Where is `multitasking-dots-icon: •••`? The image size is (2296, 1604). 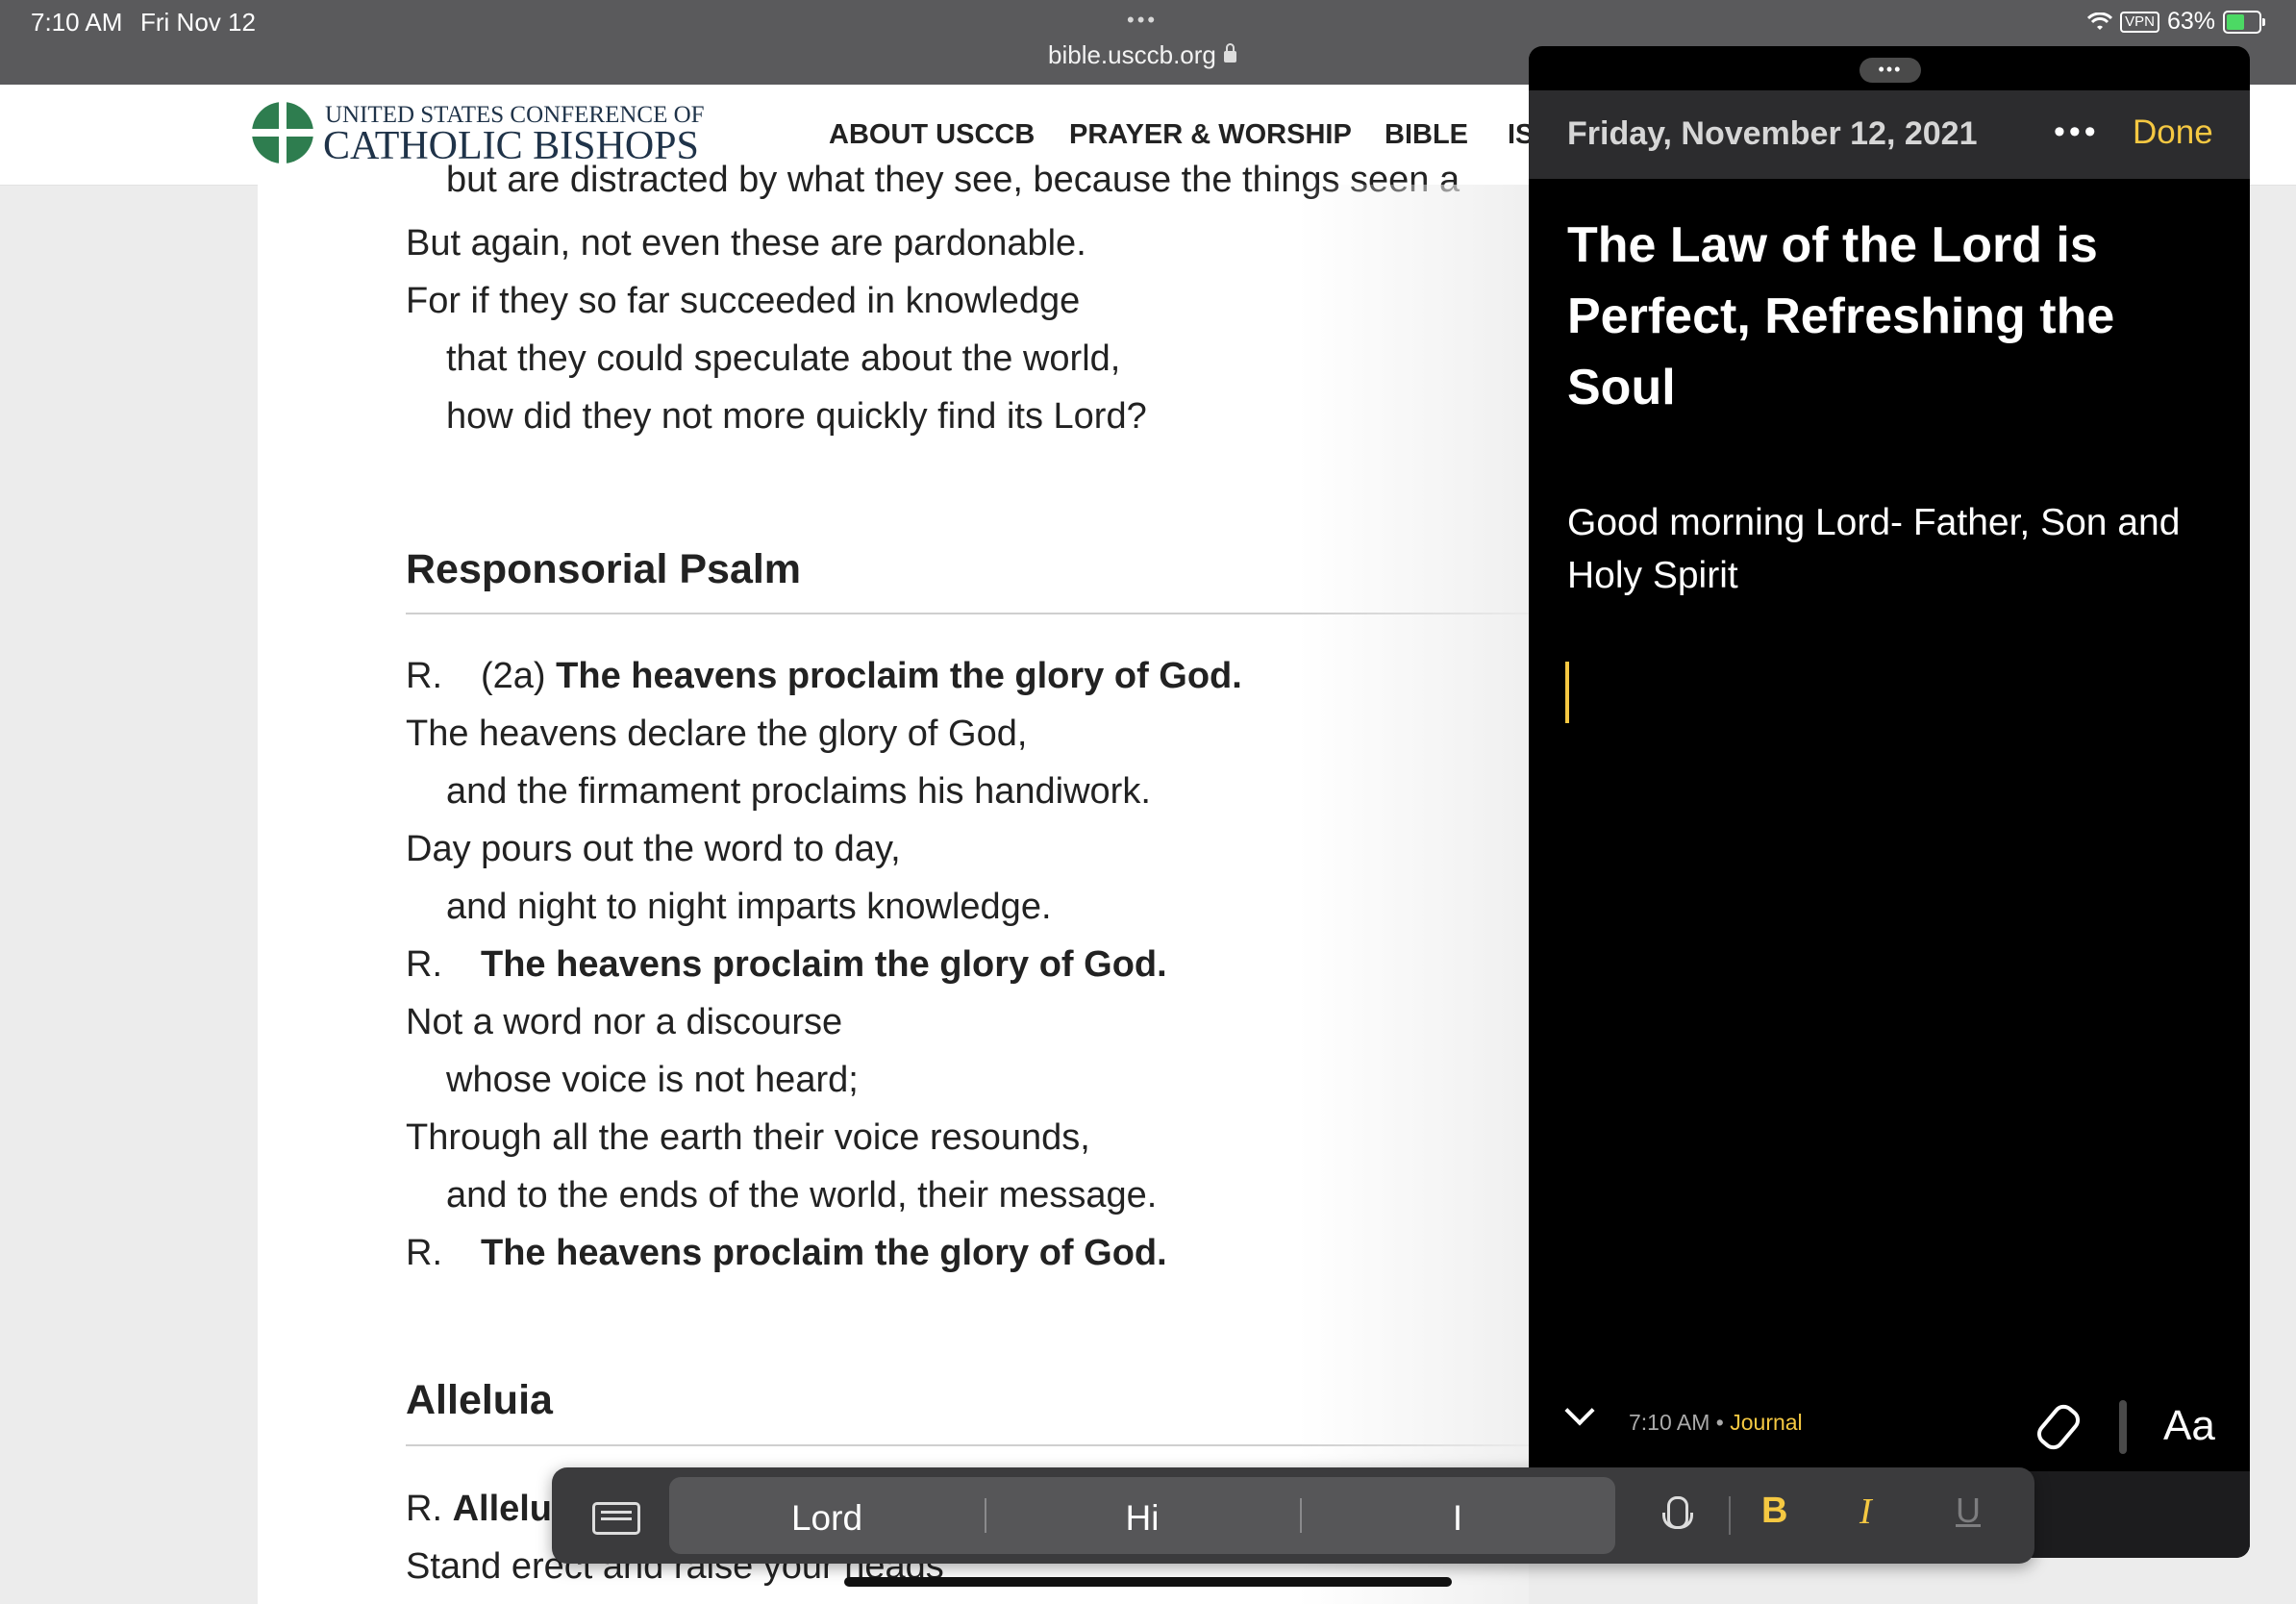
multitasking-dots-icon: ••• is located at coordinates (1142, 20).